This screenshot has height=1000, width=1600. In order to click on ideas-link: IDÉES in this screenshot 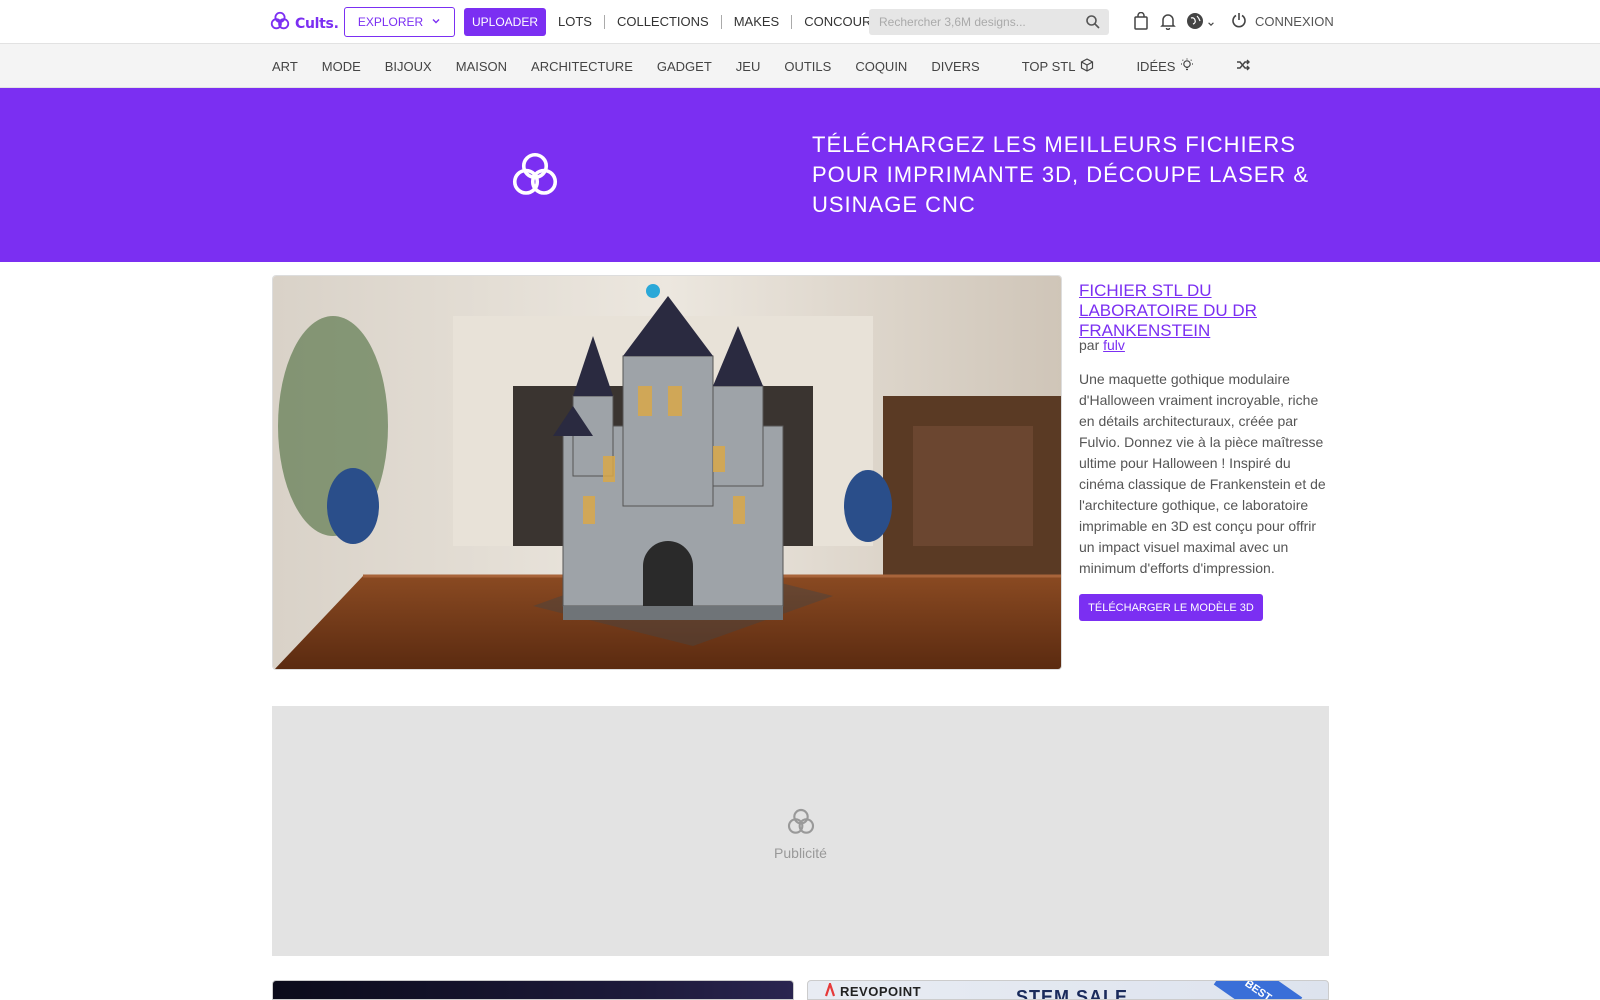, I will do `click(1165, 66)`.